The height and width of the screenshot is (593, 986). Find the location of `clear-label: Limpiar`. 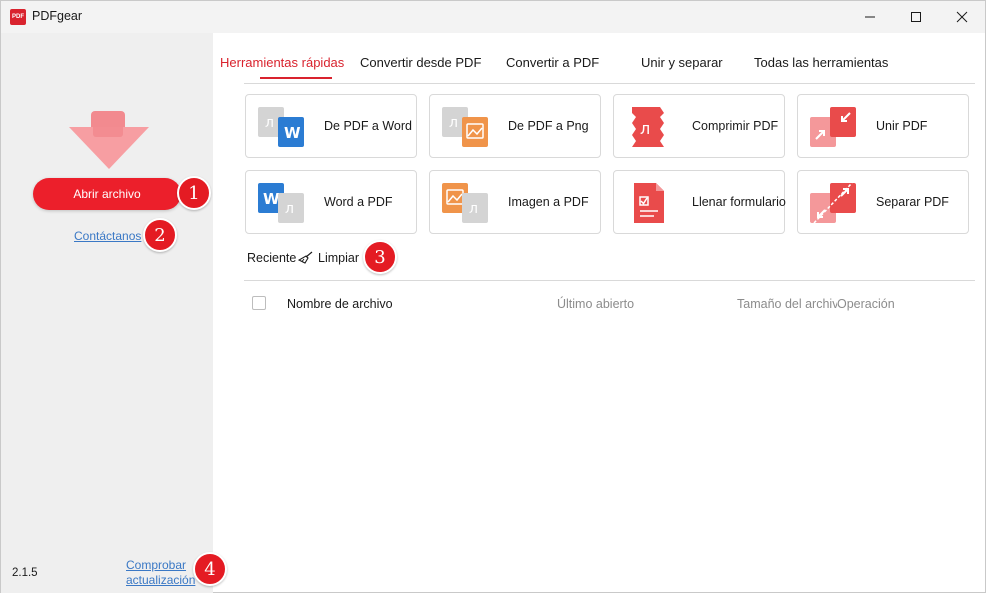

clear-label: Limpiar is located at coordinates (338, 258).